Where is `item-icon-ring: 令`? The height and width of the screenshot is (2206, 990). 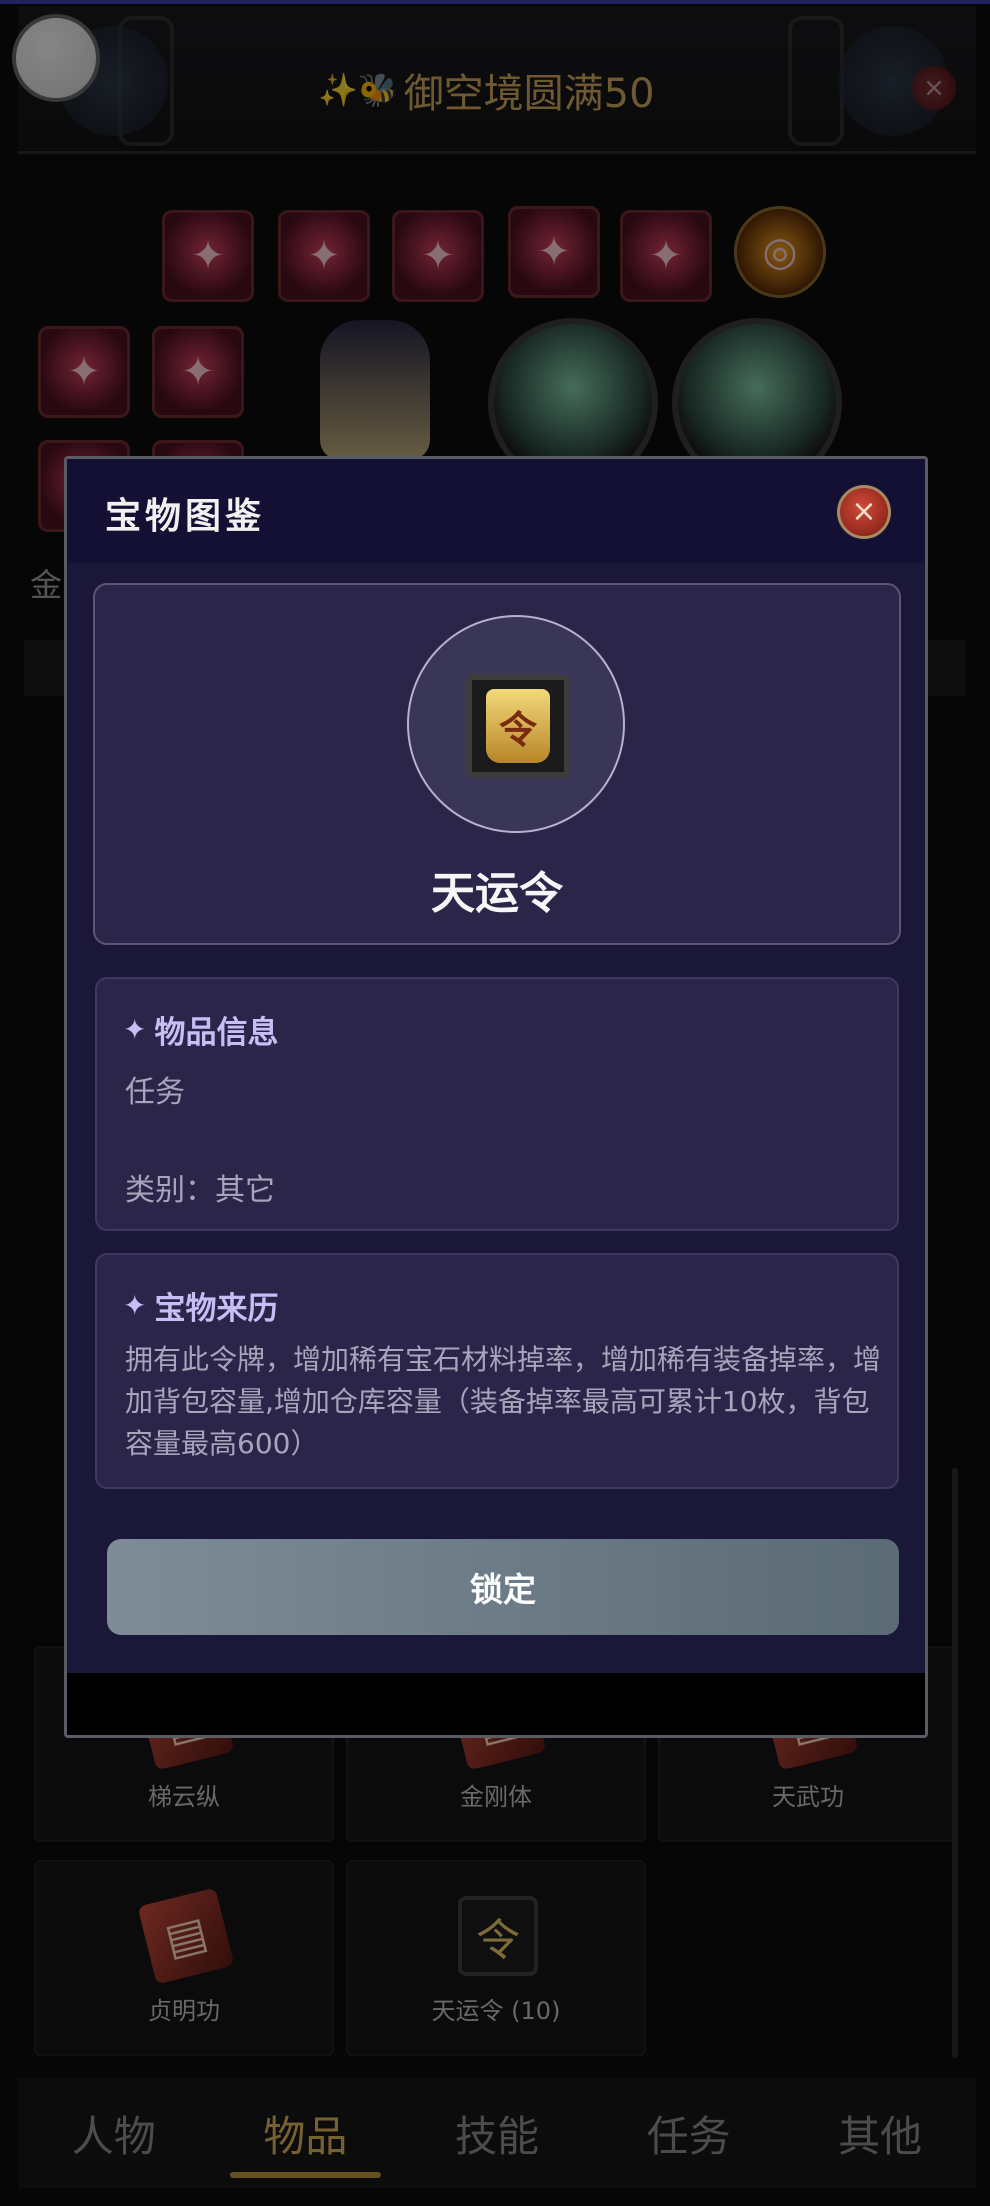 item-icon-ring: 令 is located at coordinates (516, 724).